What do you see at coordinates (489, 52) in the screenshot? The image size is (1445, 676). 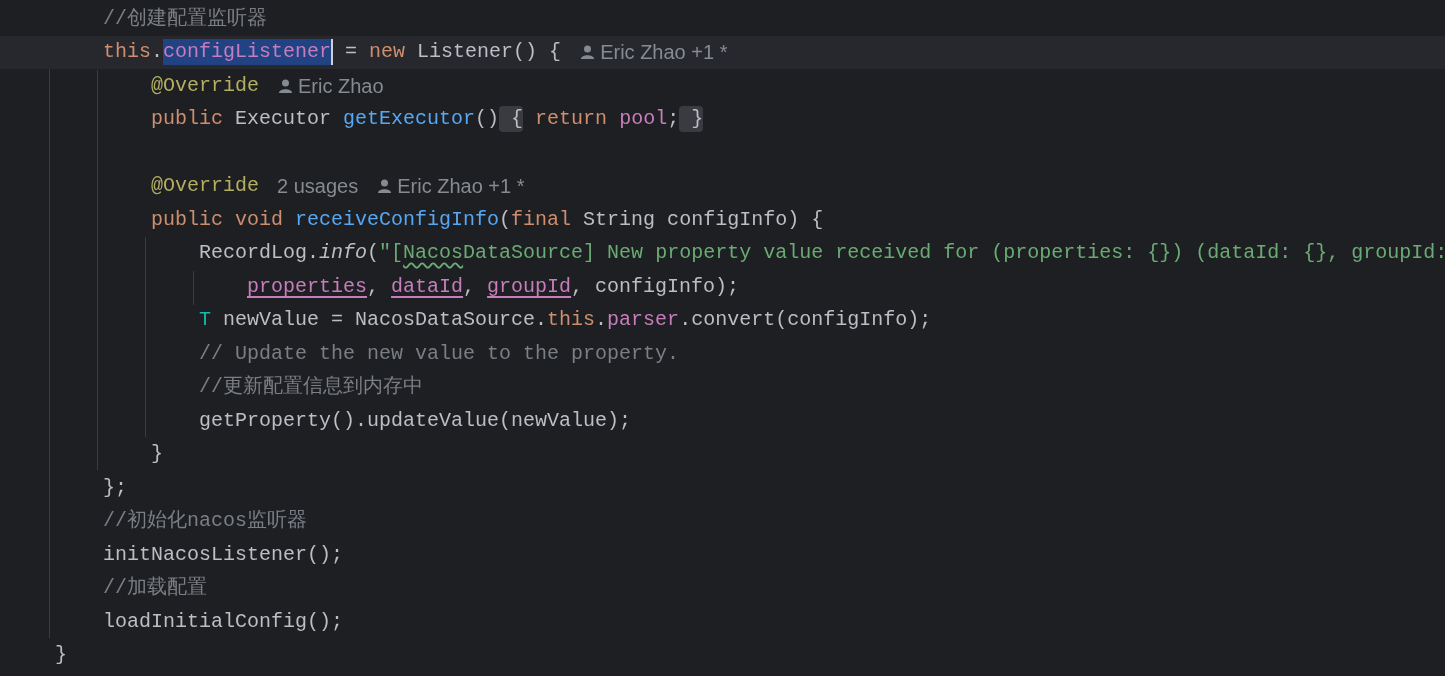 I see `code-text: Listener() {` at bounding box center [489, 52].